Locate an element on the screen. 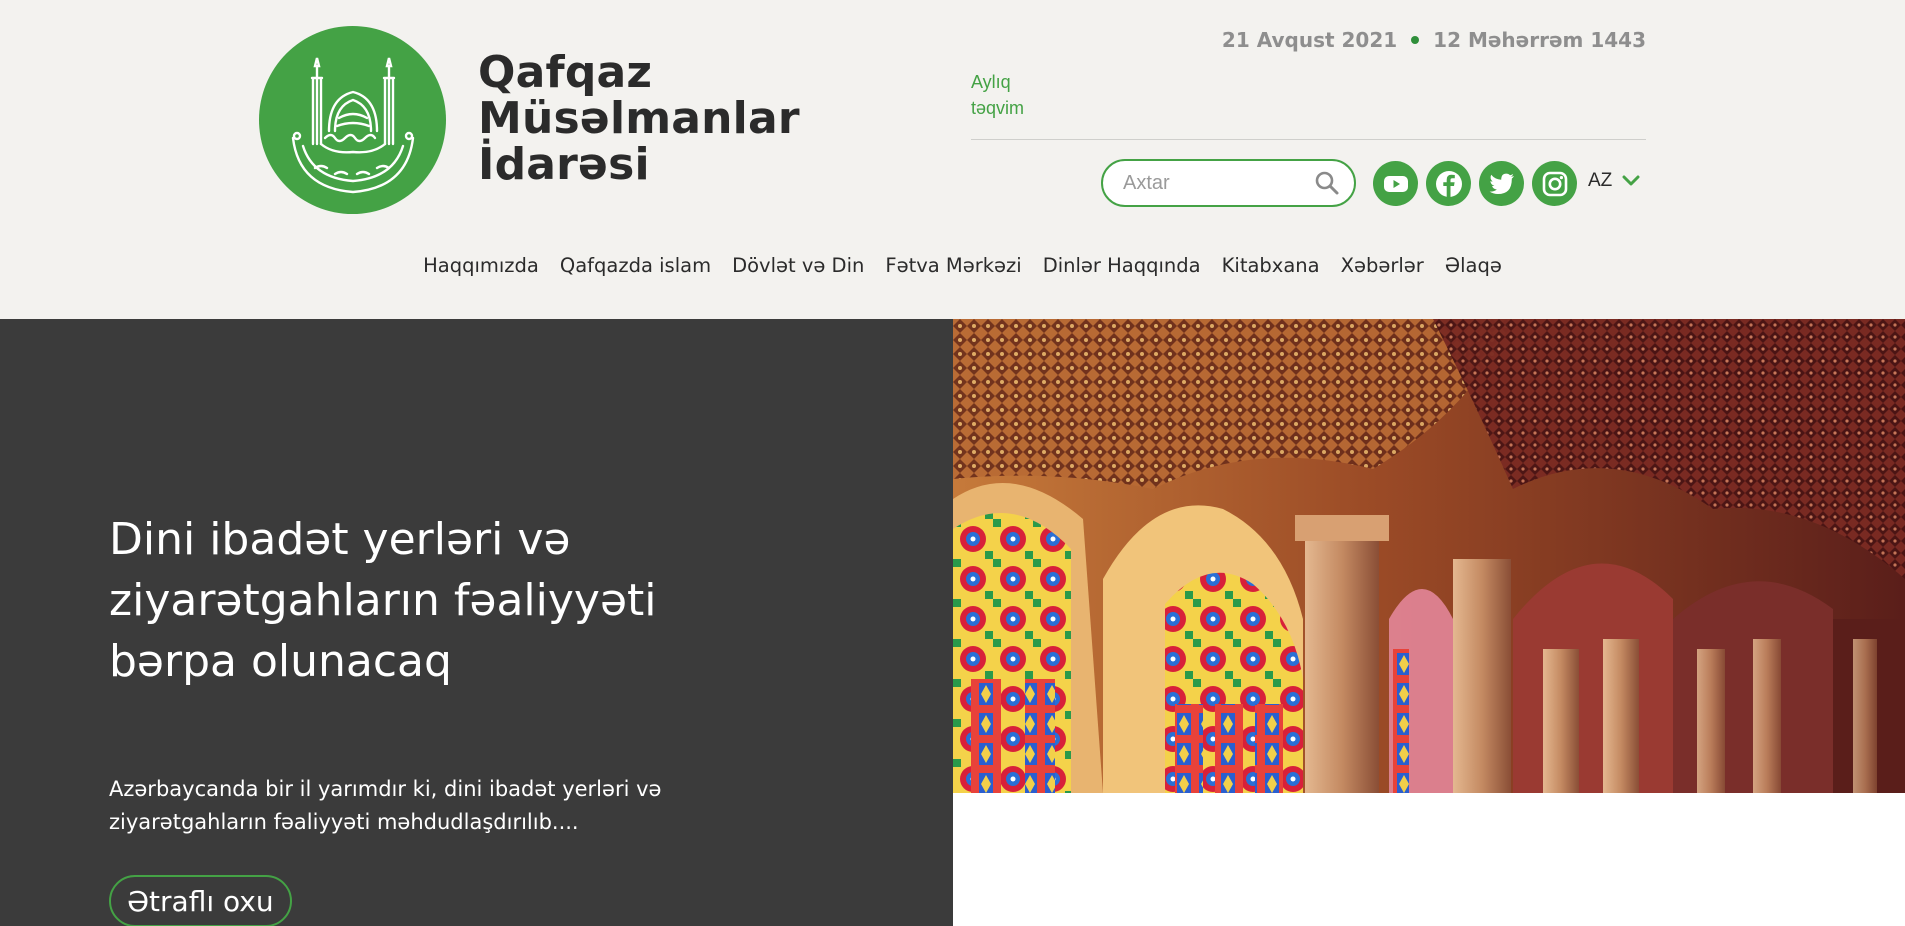  nav-item-xeberler: Xəbərlər is located at coordinates (1382, 265).